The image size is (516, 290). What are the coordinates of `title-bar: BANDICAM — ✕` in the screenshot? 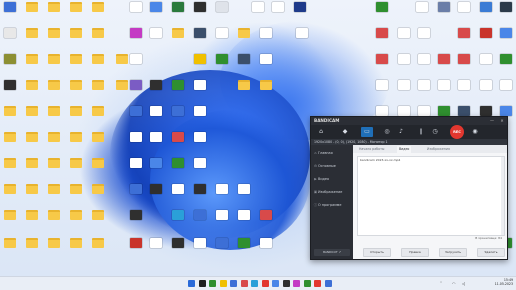 It's located at (409, 121).